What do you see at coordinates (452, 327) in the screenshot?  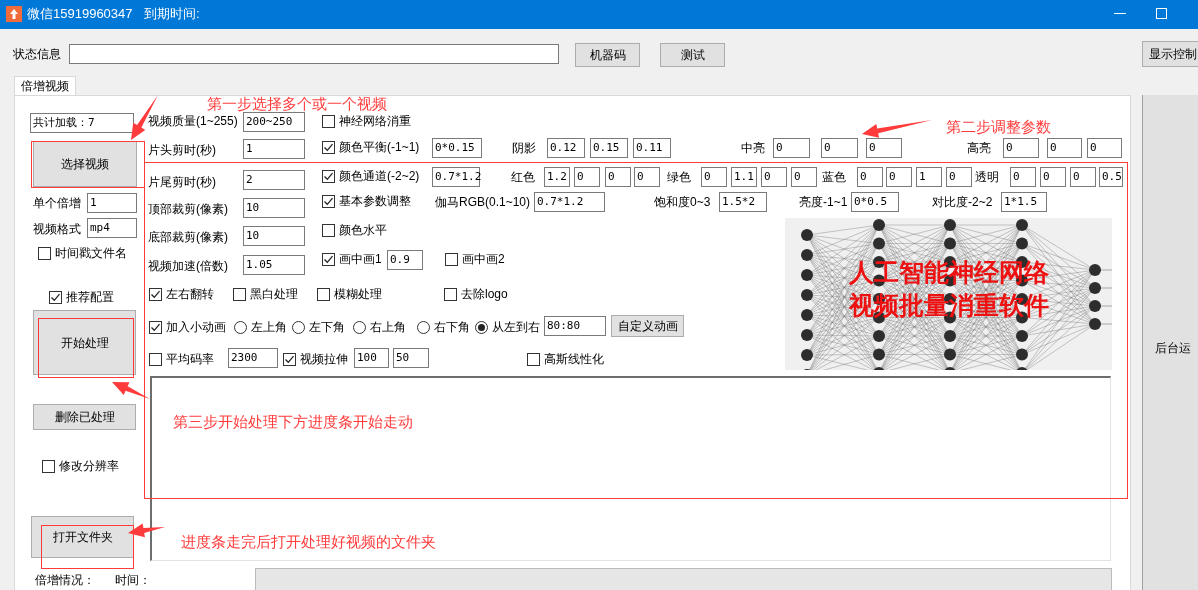 I see `radio-label: 右下角` at bounding box center [452, 327].